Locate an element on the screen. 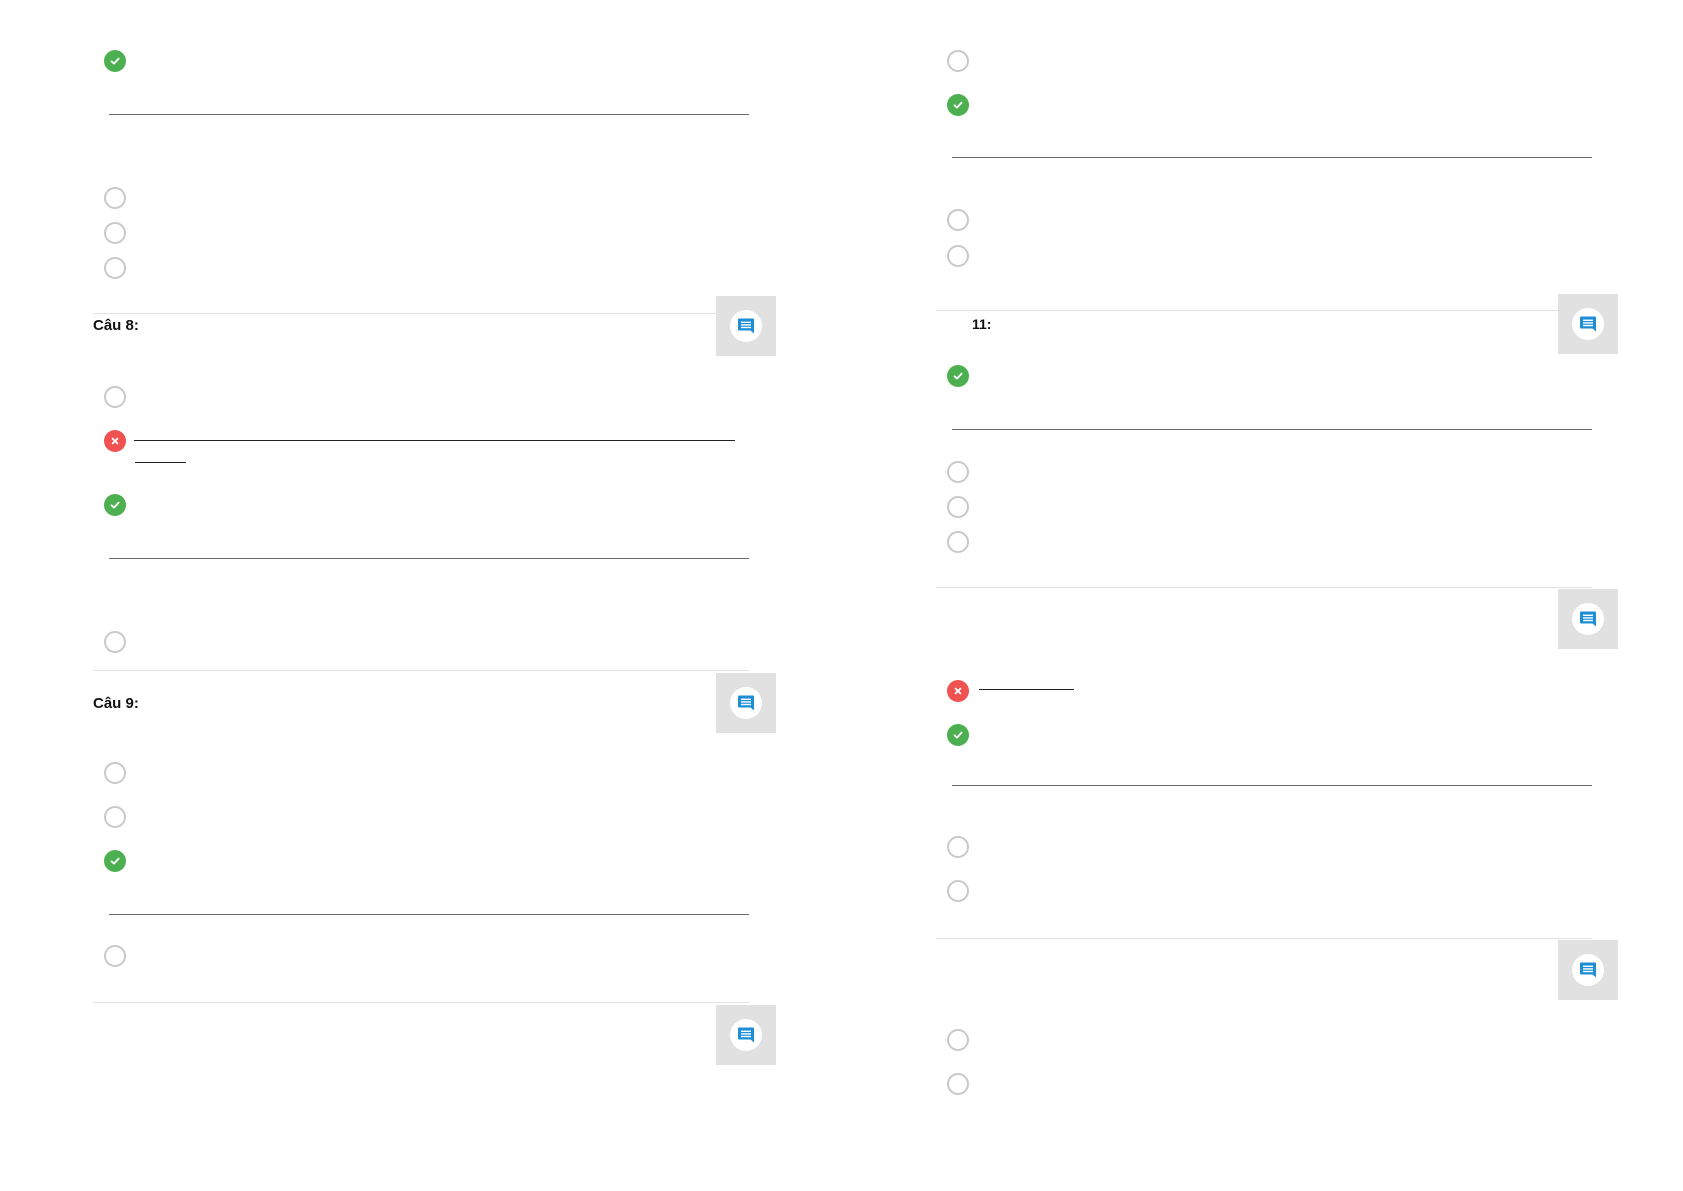 This screenshot has width=1683, height=1191. question-label-8: Câu 8: is located at coordinates (116, 325).